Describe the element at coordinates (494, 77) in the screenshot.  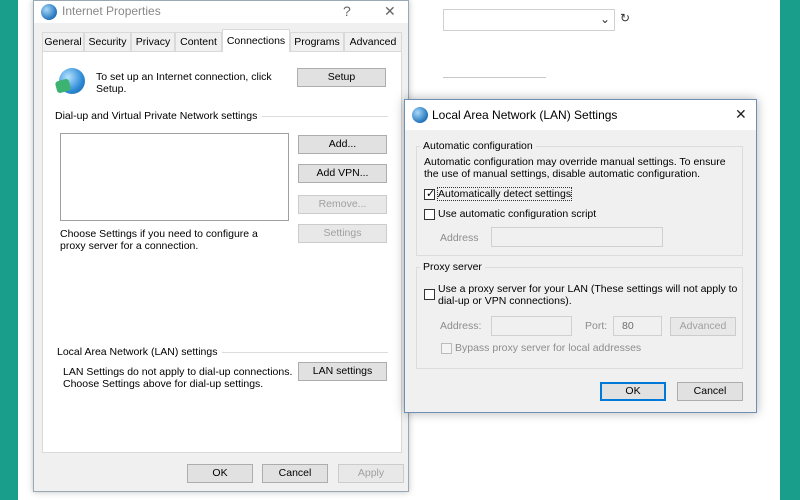
I see `divider` at that location.